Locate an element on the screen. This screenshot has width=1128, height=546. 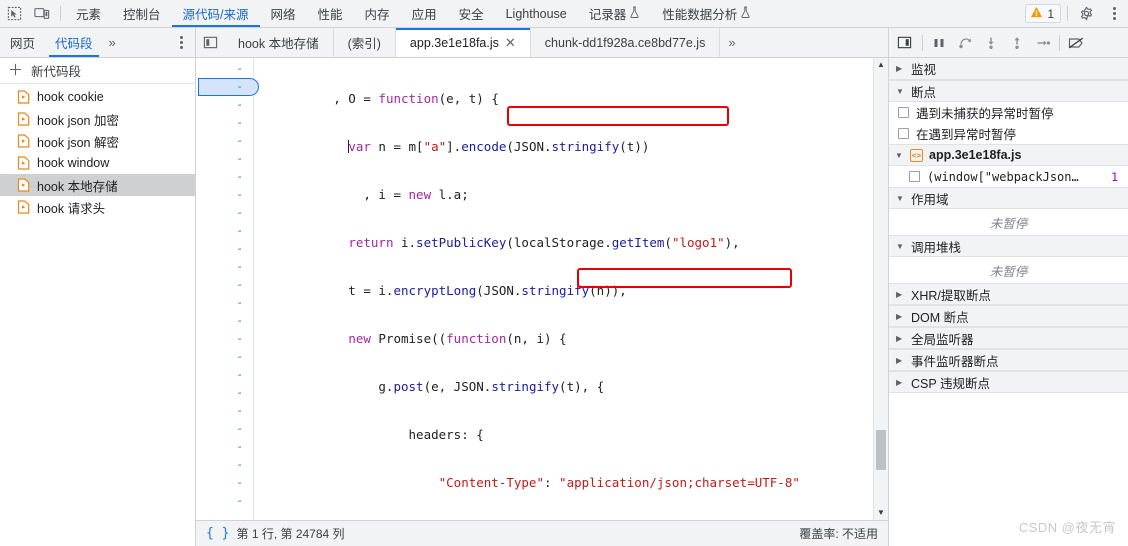
snippet-item-hook-request-headers: hook 请求头 is located at coordinates (97, 207).